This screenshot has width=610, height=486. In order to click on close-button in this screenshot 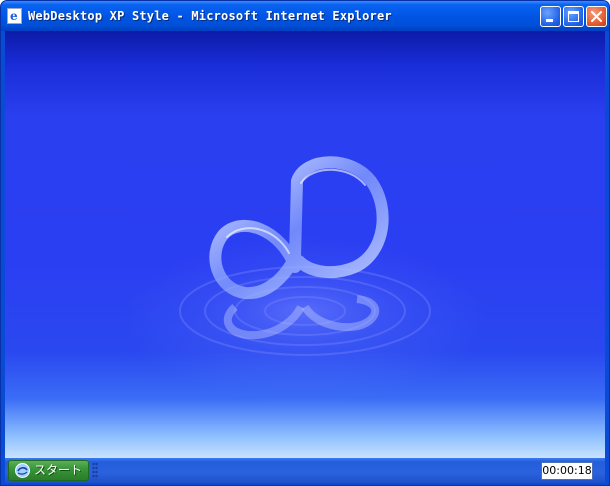, I will do `click(596, 16)`.